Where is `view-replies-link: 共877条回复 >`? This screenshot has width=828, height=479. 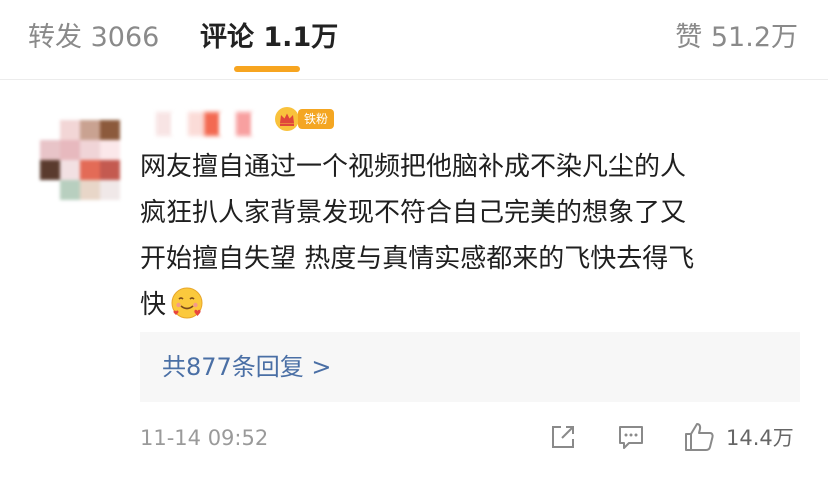 view-replies-link: 共877条回复 > is located at coordinates (247, 367).